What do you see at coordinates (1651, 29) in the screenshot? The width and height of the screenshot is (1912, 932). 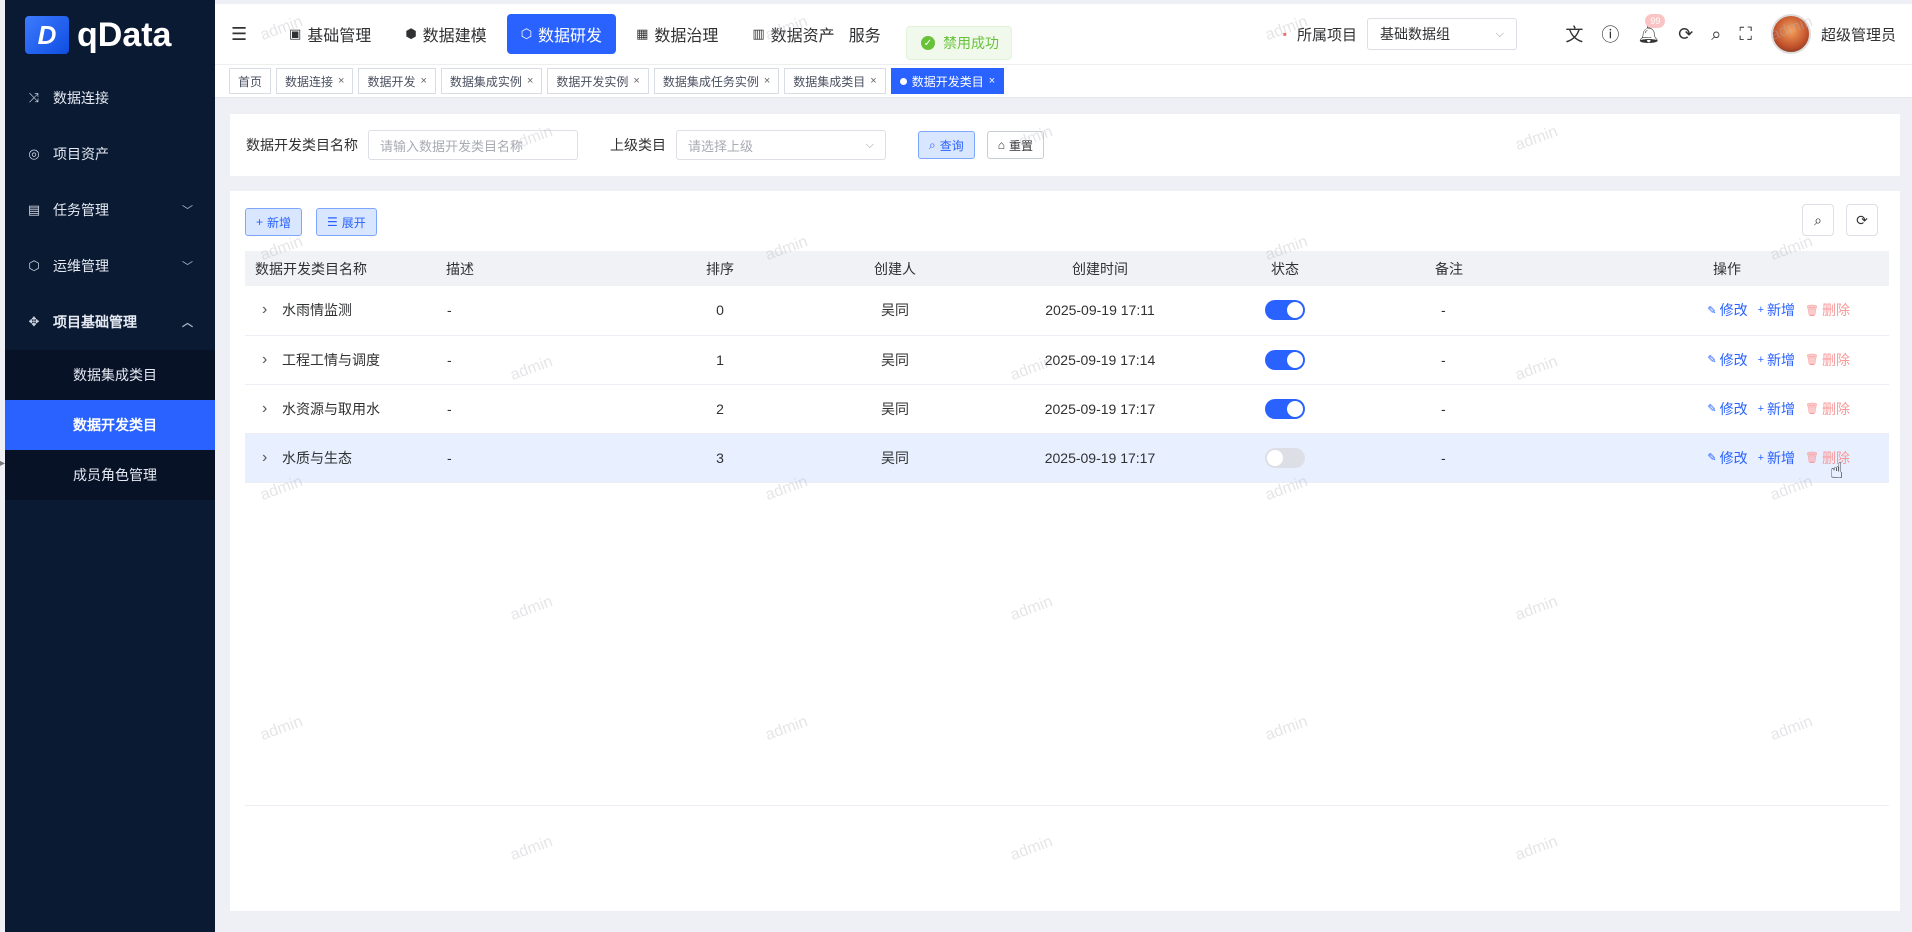 I see `bell-icon: 🔔︎ 99` at bounding box center [1651, 29].